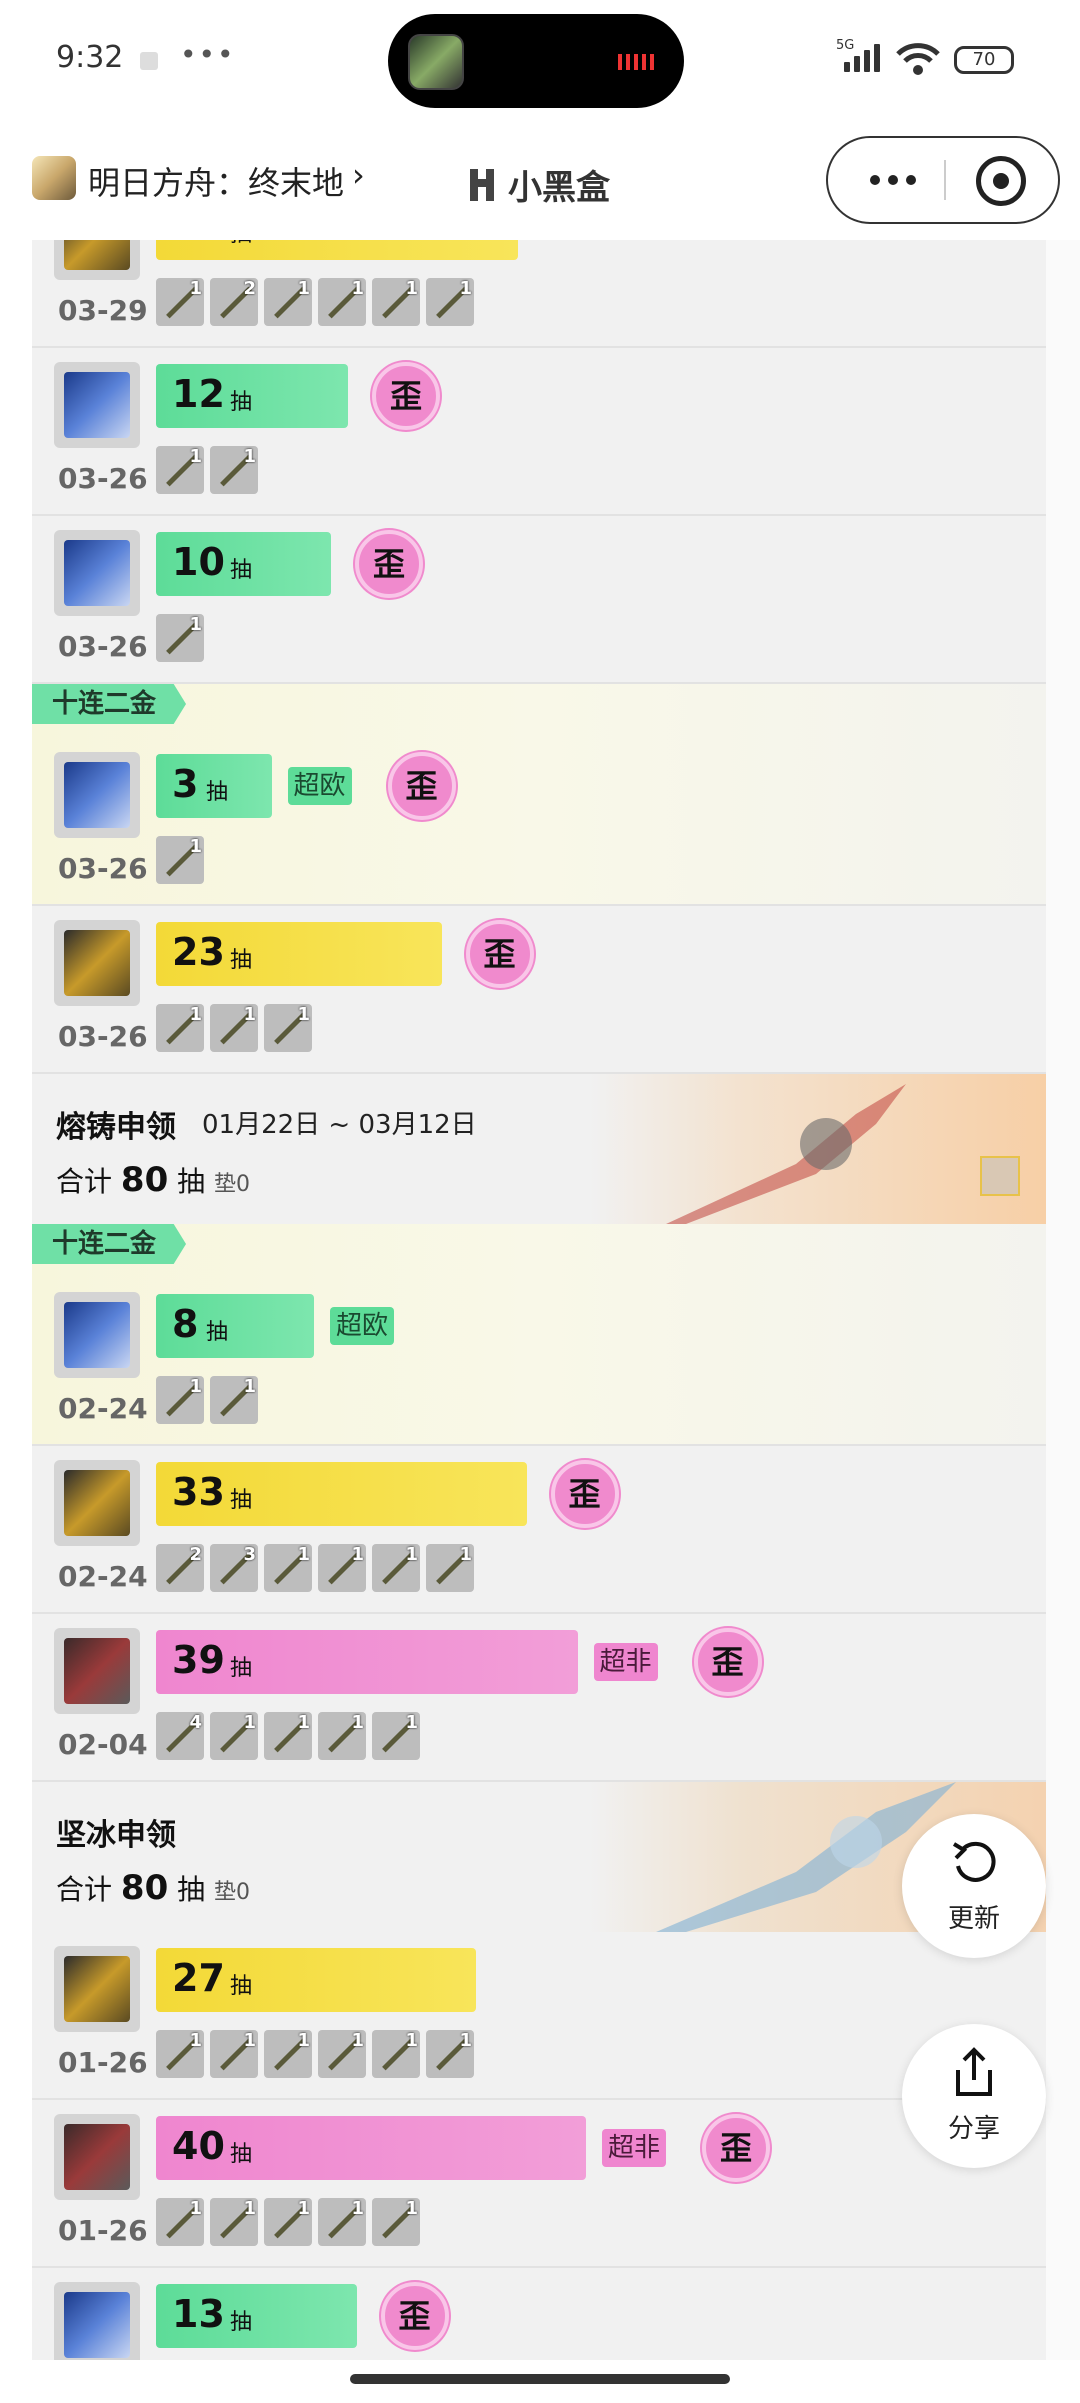 The width and height of the screenshot is (1080, 2403). Describe the element at coordinates (216, 181) in the screenshot. I see `app-title: 明日方舟：终末地` at that location.